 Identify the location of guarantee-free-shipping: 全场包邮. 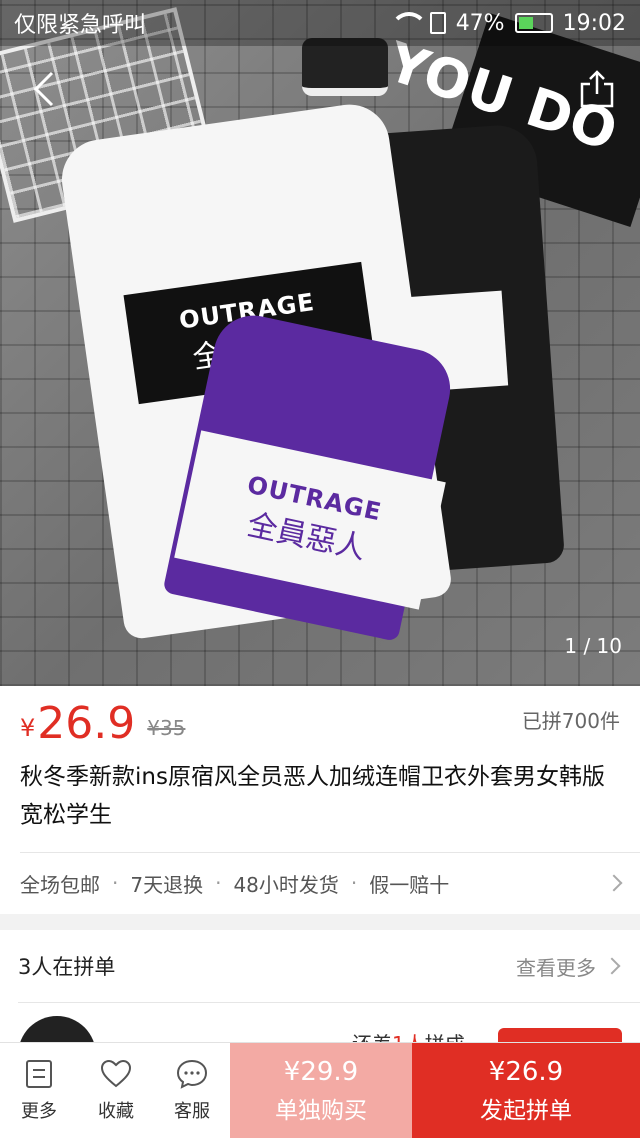
(60, 884).